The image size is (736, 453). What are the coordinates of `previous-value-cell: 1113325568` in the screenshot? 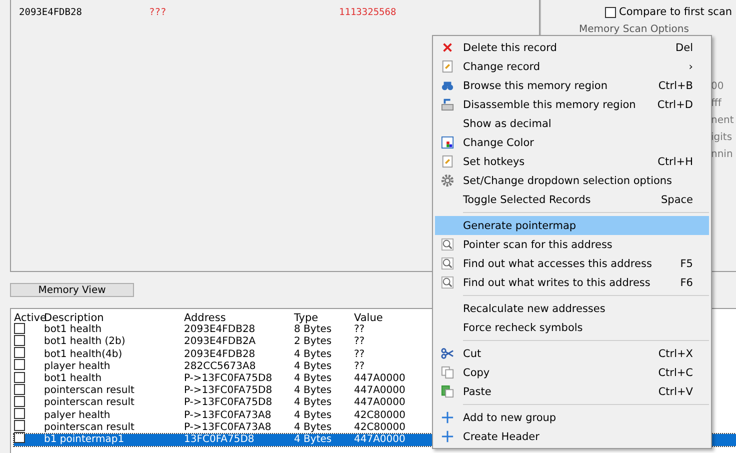 It's located at (367, 12).